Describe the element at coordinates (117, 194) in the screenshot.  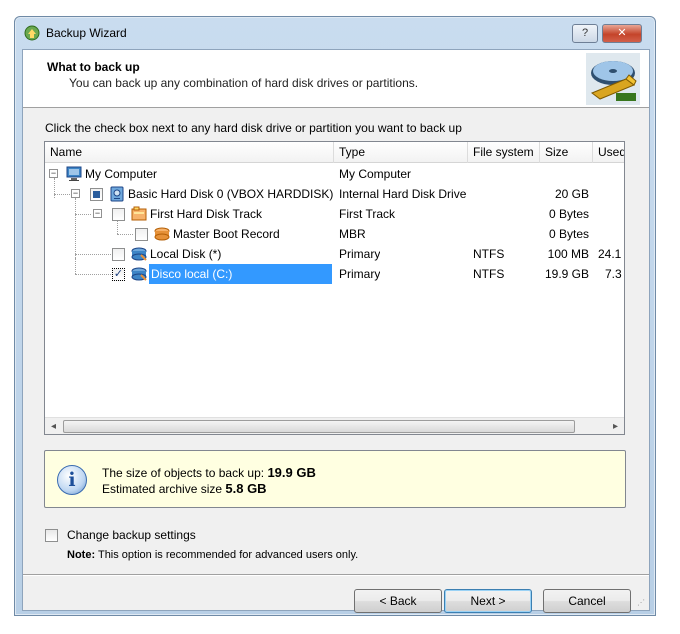
I see `hard-disk-icon` at that location.